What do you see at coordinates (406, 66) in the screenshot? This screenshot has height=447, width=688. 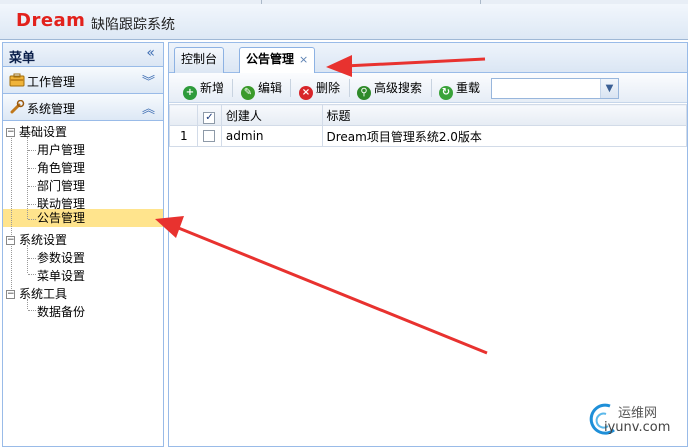 I see `arrow-to-tab` at bounding box center [406, 66].